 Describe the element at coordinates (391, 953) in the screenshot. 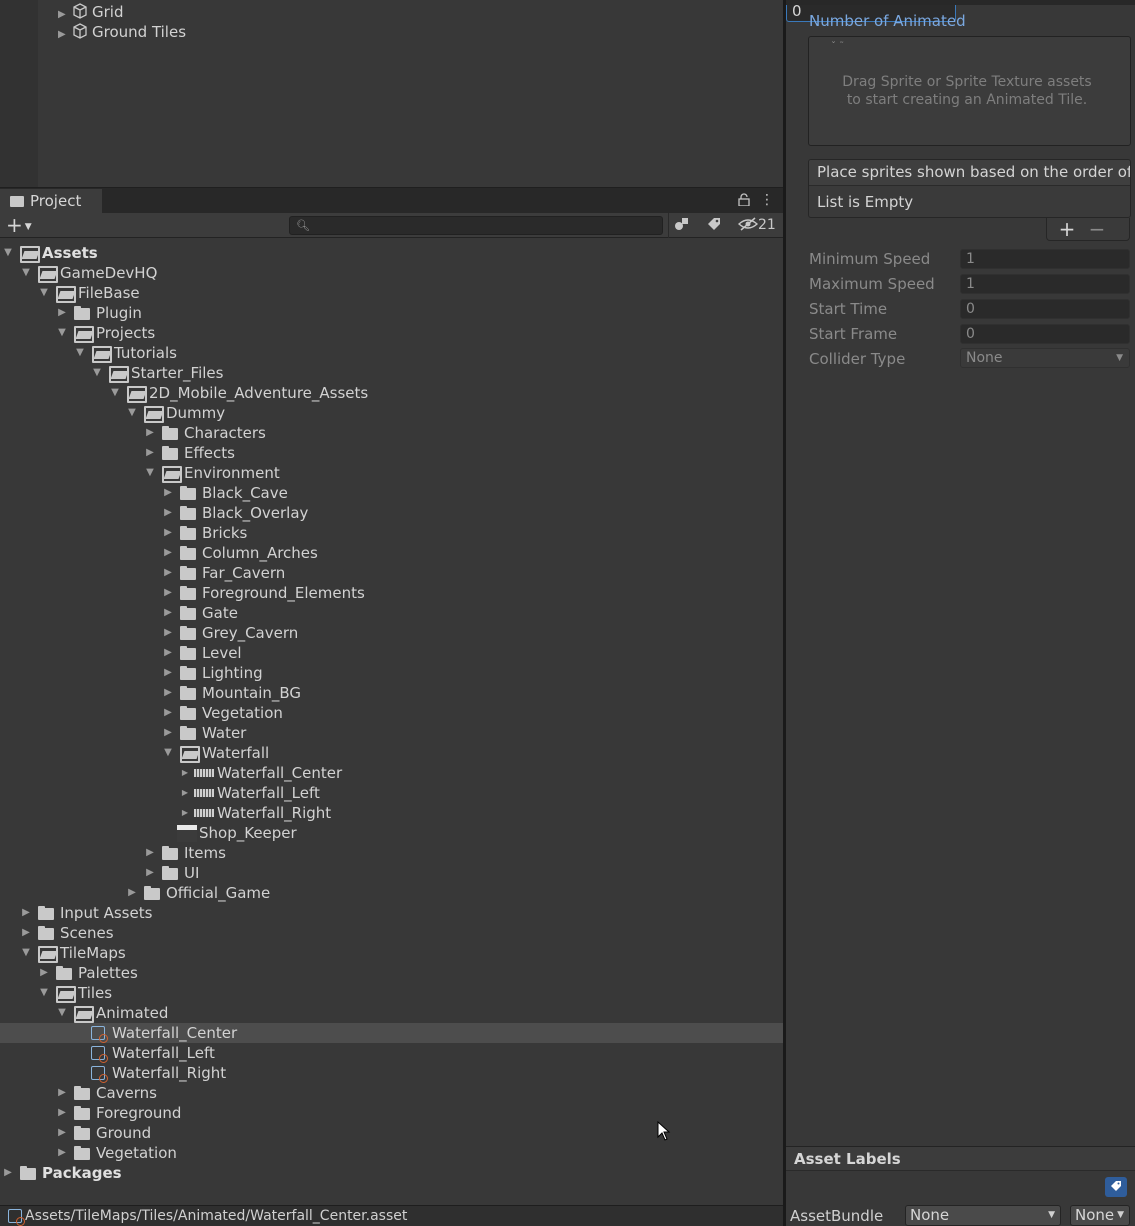

I see `tree-item: ▼ TileMaps` at that location.